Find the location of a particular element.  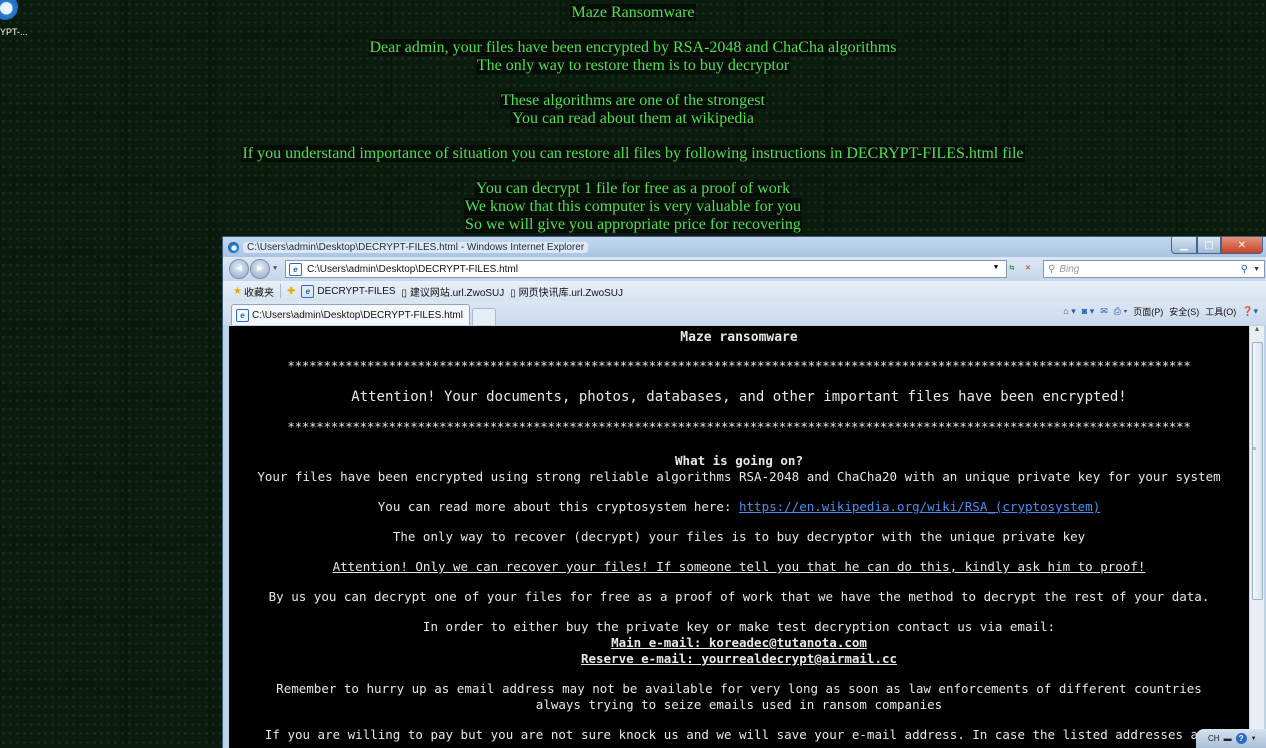

tray-dropdown-icon: ▼ is located at coordinates (1254, 739).